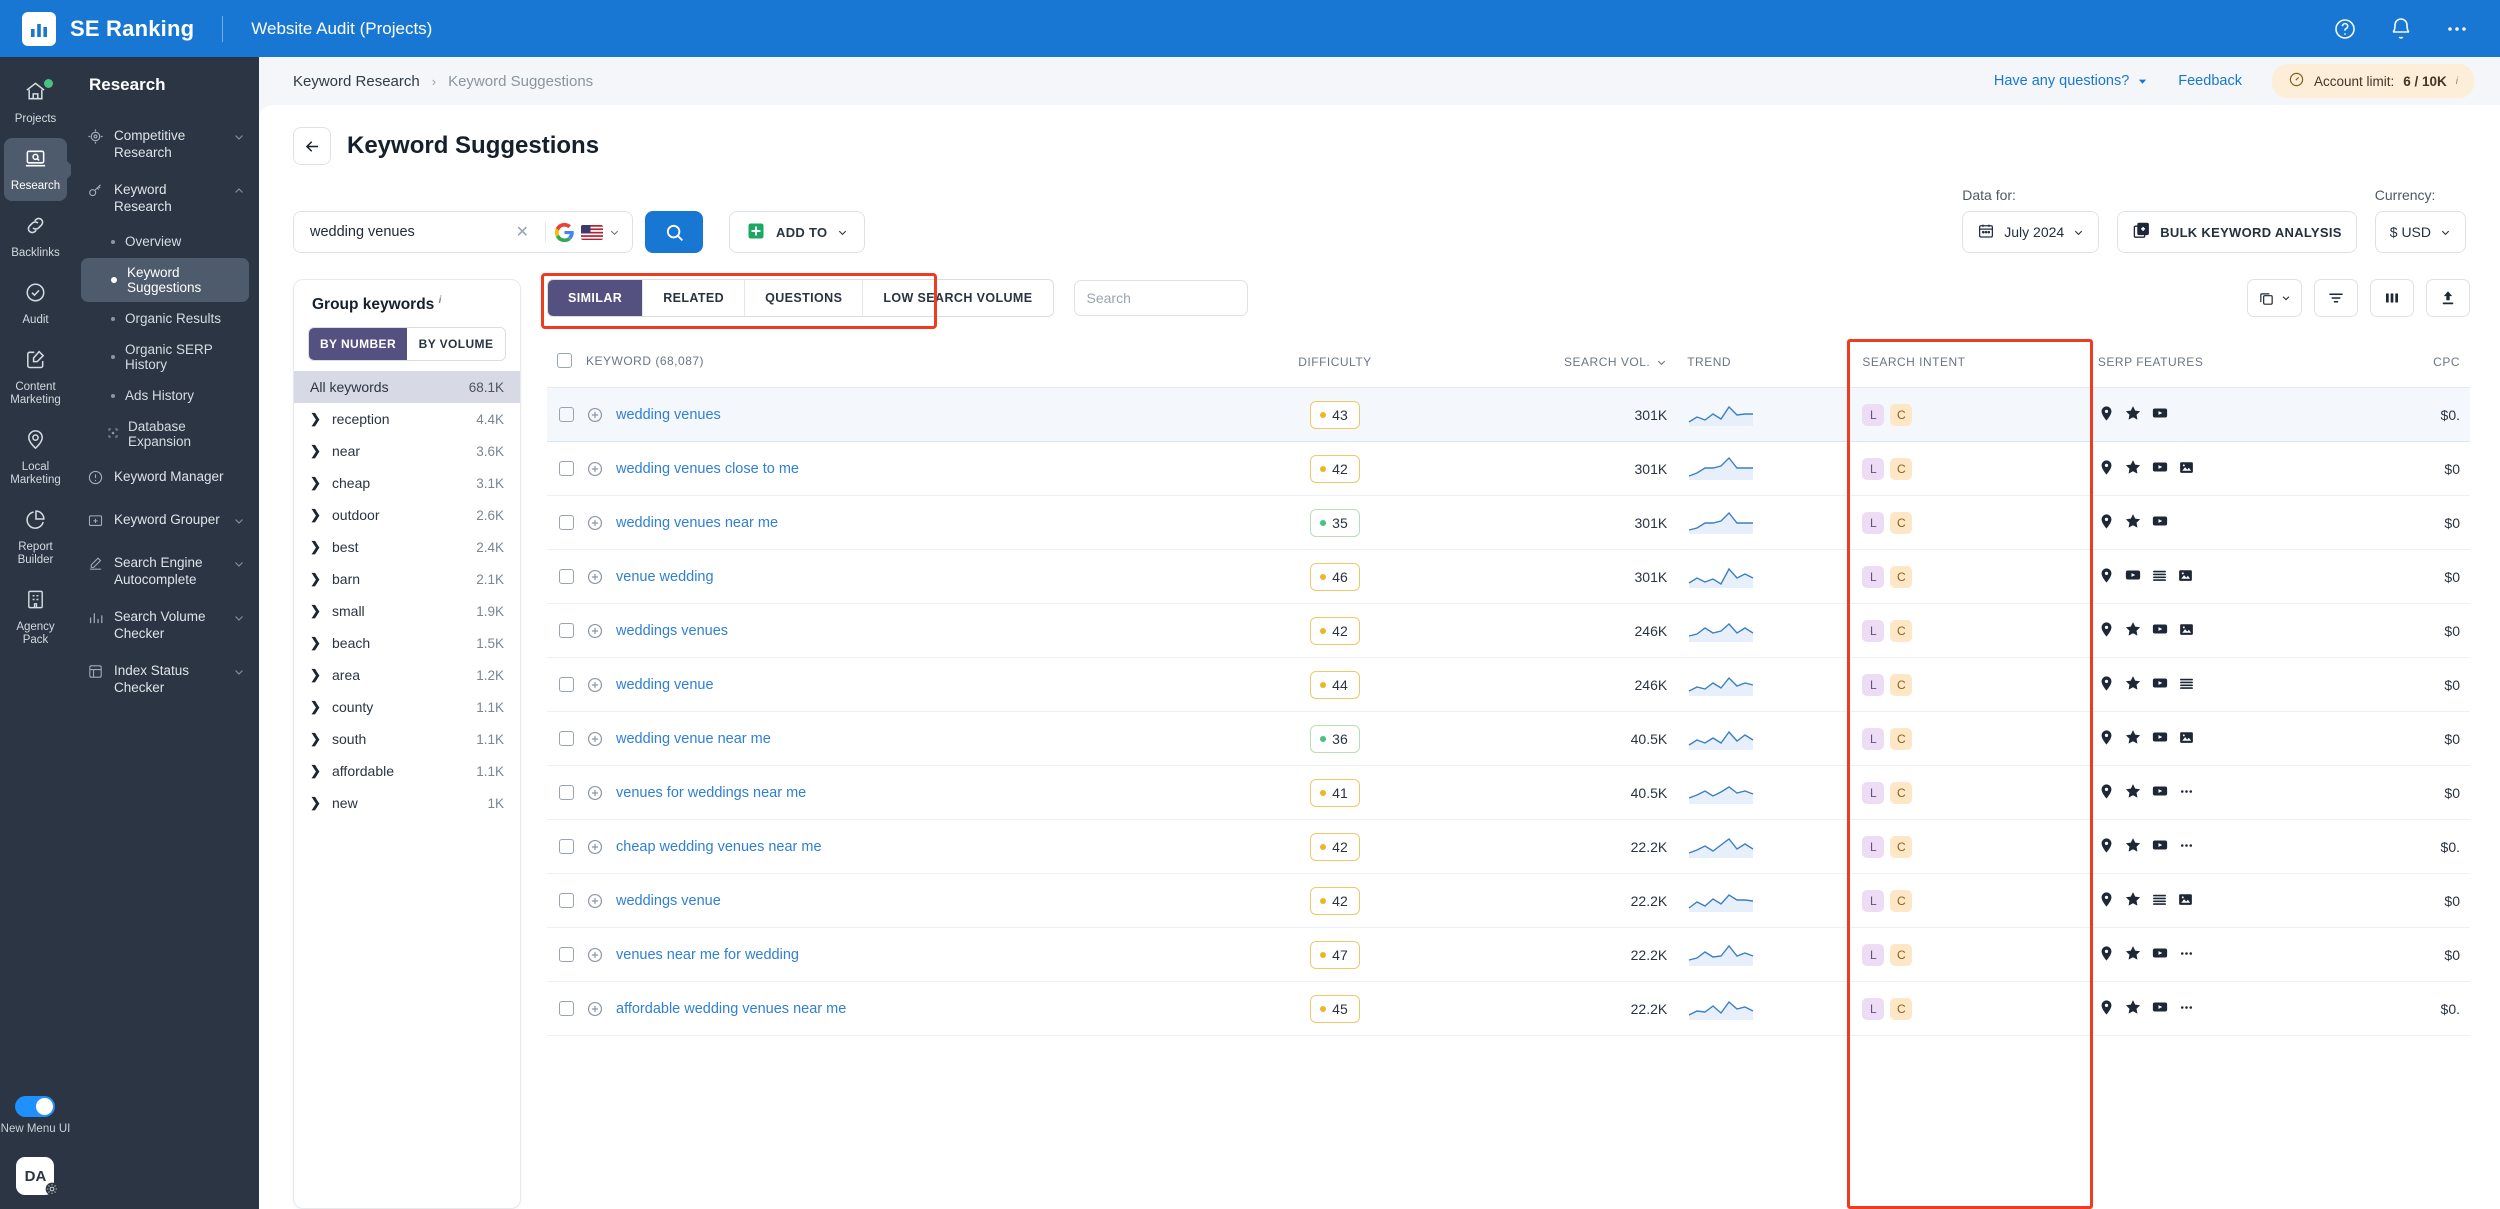  Describe the element at coordinates (356, 81) in the screenshot. I see `breadcrumb-parent: Keyword Research` at that location.